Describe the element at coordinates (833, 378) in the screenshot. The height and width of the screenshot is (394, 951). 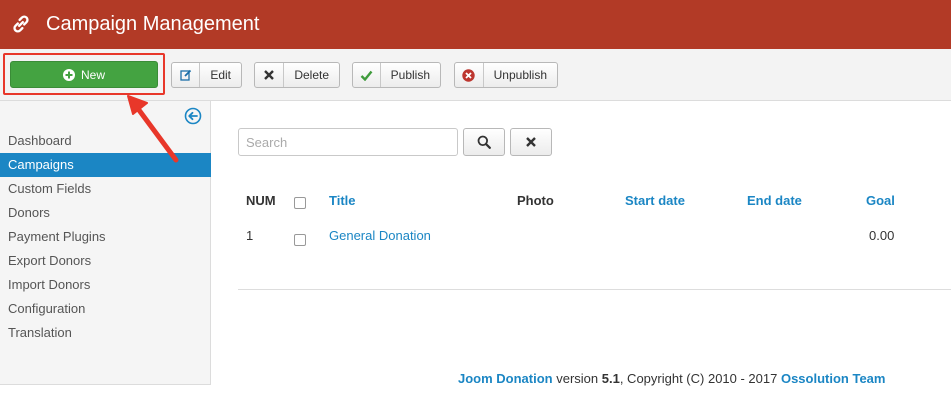
I see `footer-company-link: Ossolution Team` at that location.